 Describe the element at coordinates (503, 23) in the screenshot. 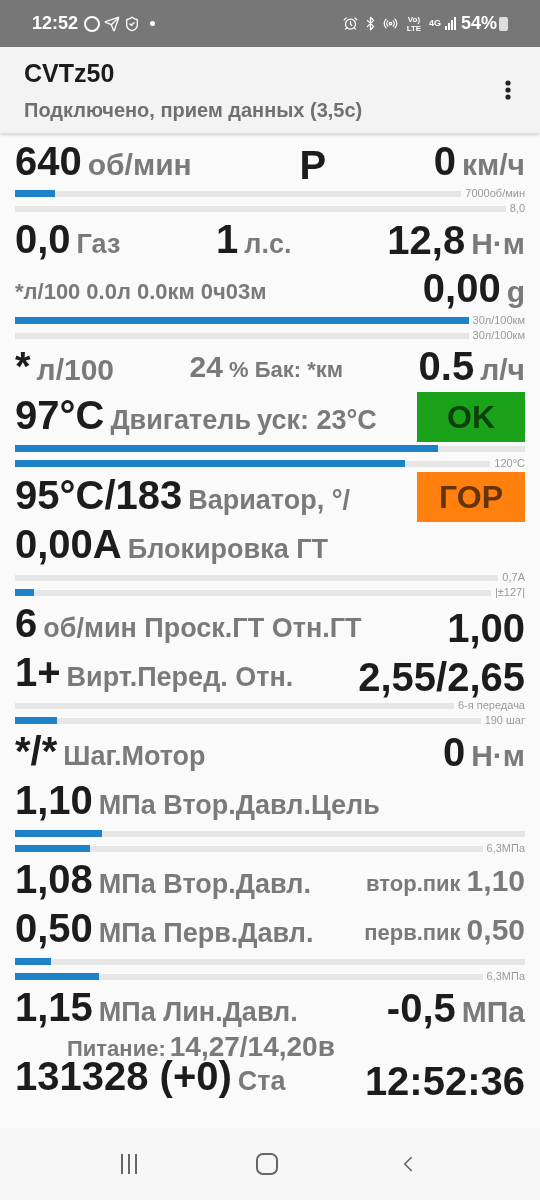

I see `battery-icon` at that location.